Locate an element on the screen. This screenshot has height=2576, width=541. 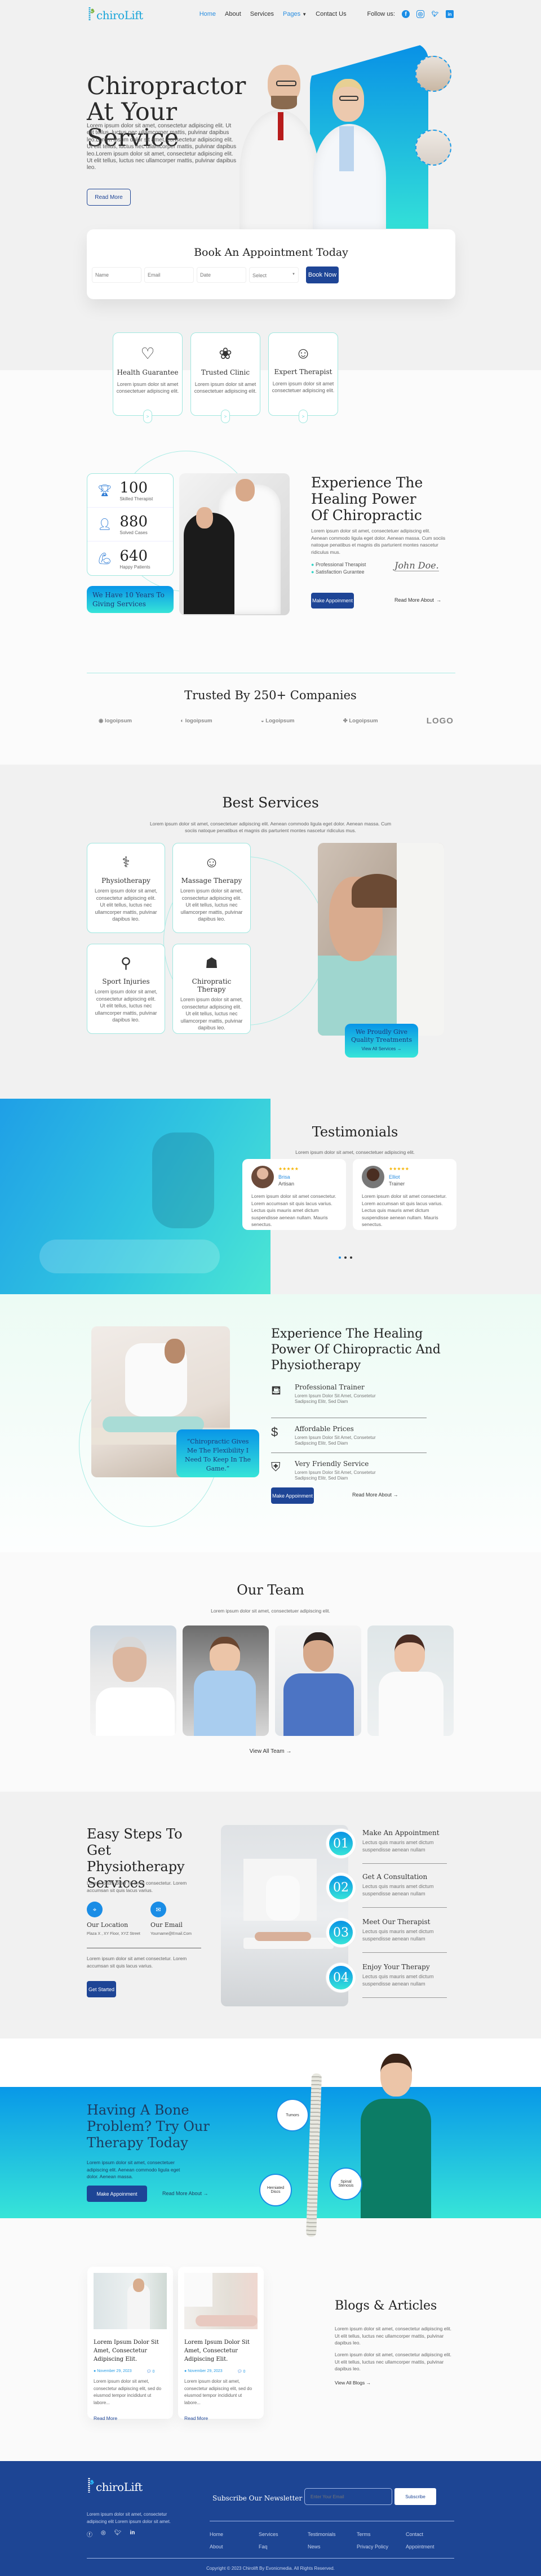
stat-item: 💪︎ 640 Happy Patients is located at coordinates (124, 558).